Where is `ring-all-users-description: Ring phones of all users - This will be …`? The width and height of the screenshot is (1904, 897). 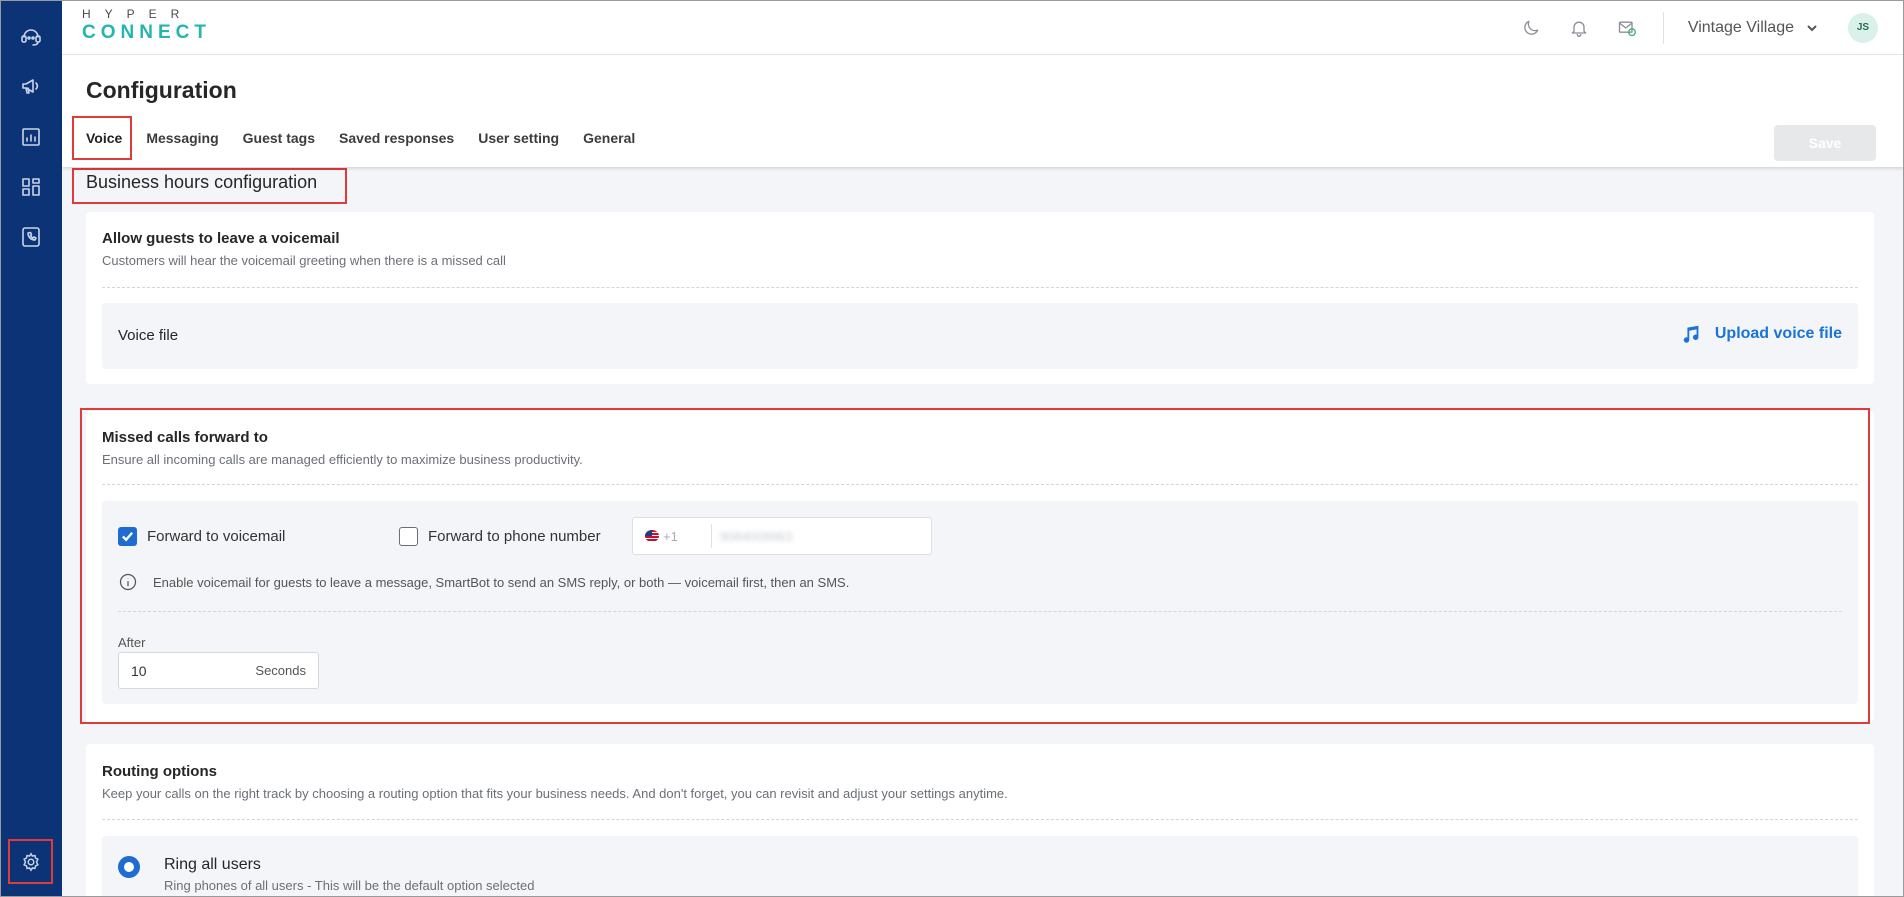
ring-all-users-description: Ring phones of all users - This will be … is located at coordinates (349, 885).